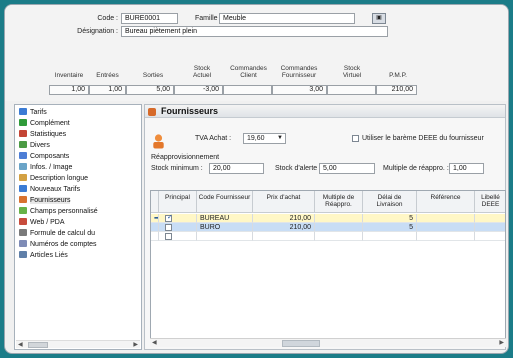  Describe the element at coordinates (301, 343) in the screenshot. I see `grid-scroll-thumb` at that location.